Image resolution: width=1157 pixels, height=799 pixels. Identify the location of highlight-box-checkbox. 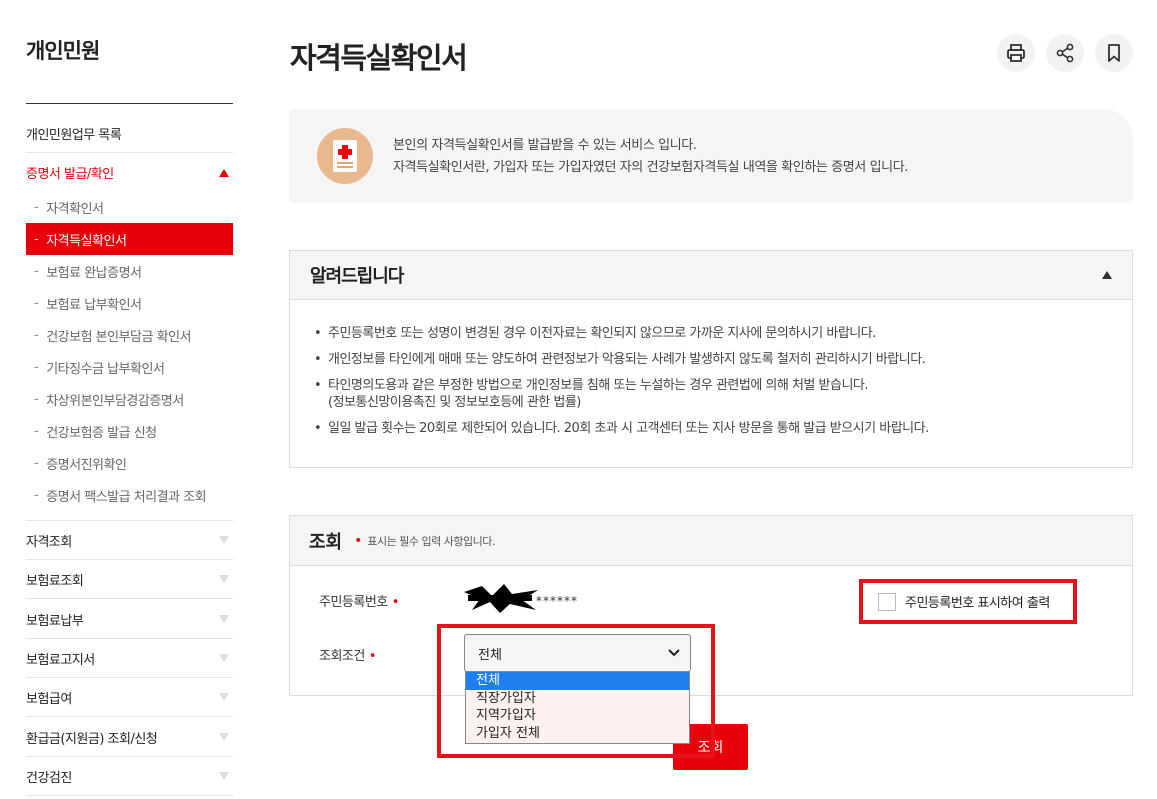
(968, 601).